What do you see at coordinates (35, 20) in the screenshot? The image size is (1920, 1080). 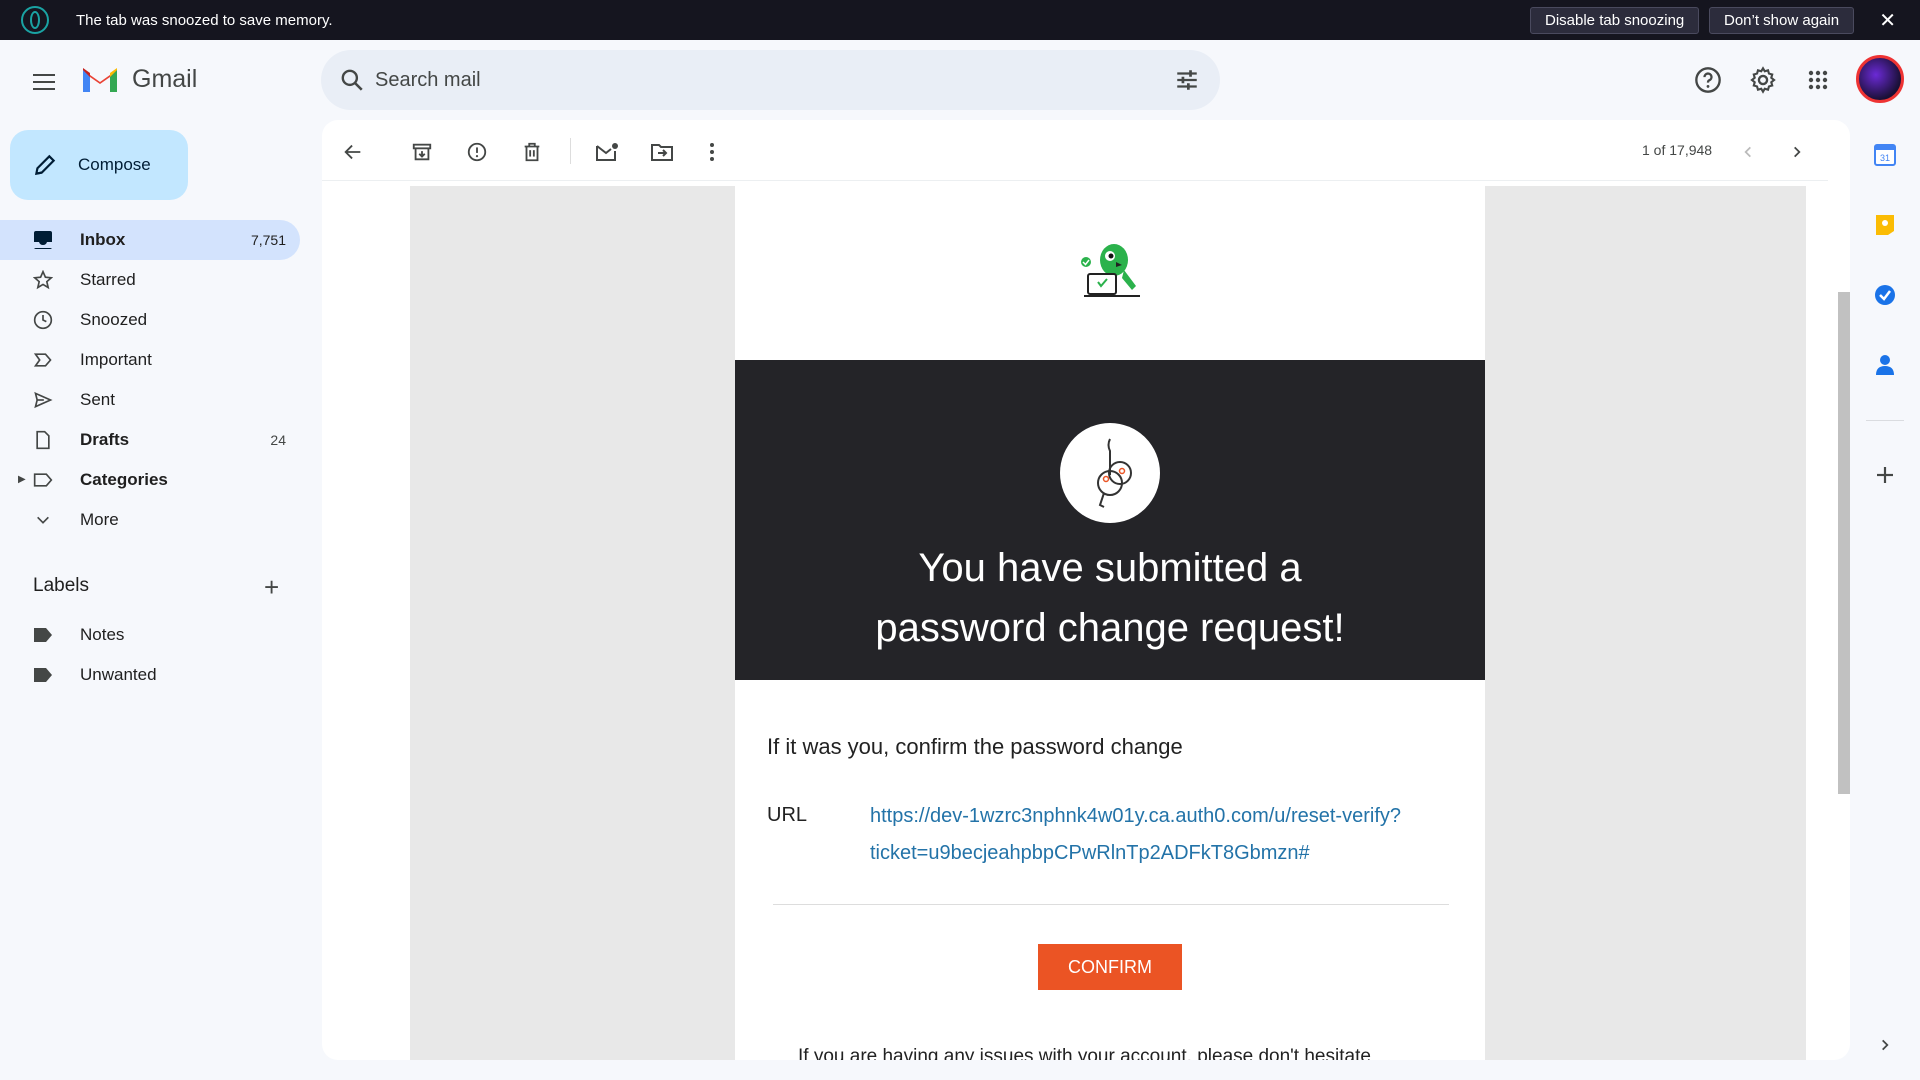 I see `opera-logo-icon` at bounding box center [35, 20].